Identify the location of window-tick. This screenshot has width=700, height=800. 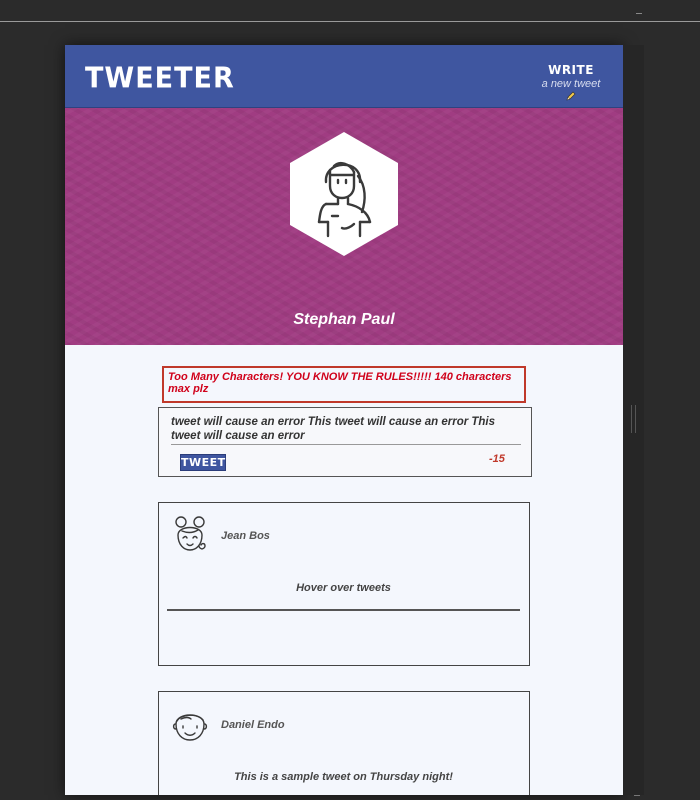
(639, 13).